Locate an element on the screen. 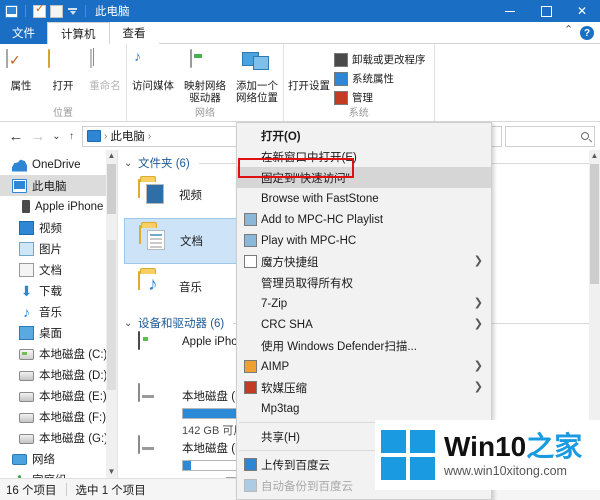 The height and width of the screenshot is (500, 600). documents-folder-icon is located at coordinates (156, 240).